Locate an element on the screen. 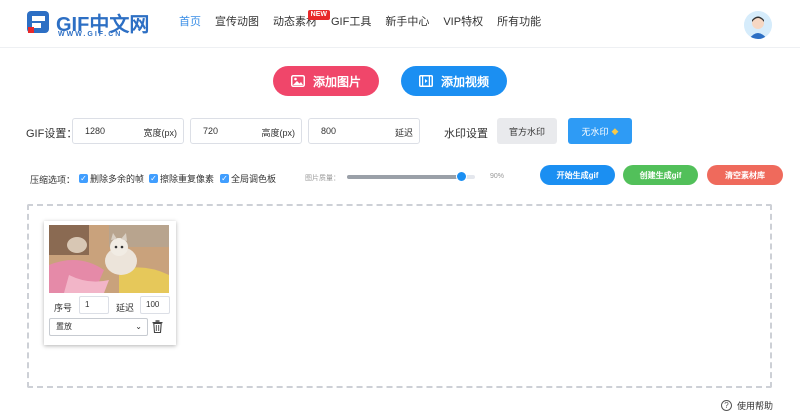 The image size is (800, 419). remove-redundant-frames-label: 删除多余的帧 is located at coordinates (117, 179).